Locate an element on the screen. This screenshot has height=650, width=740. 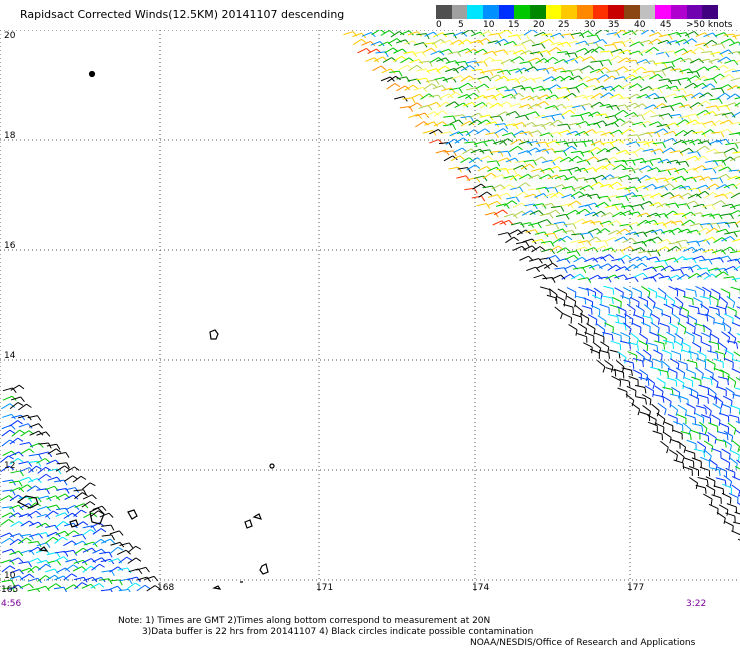
lon-label: 177 is located at coordinates (635, 587).